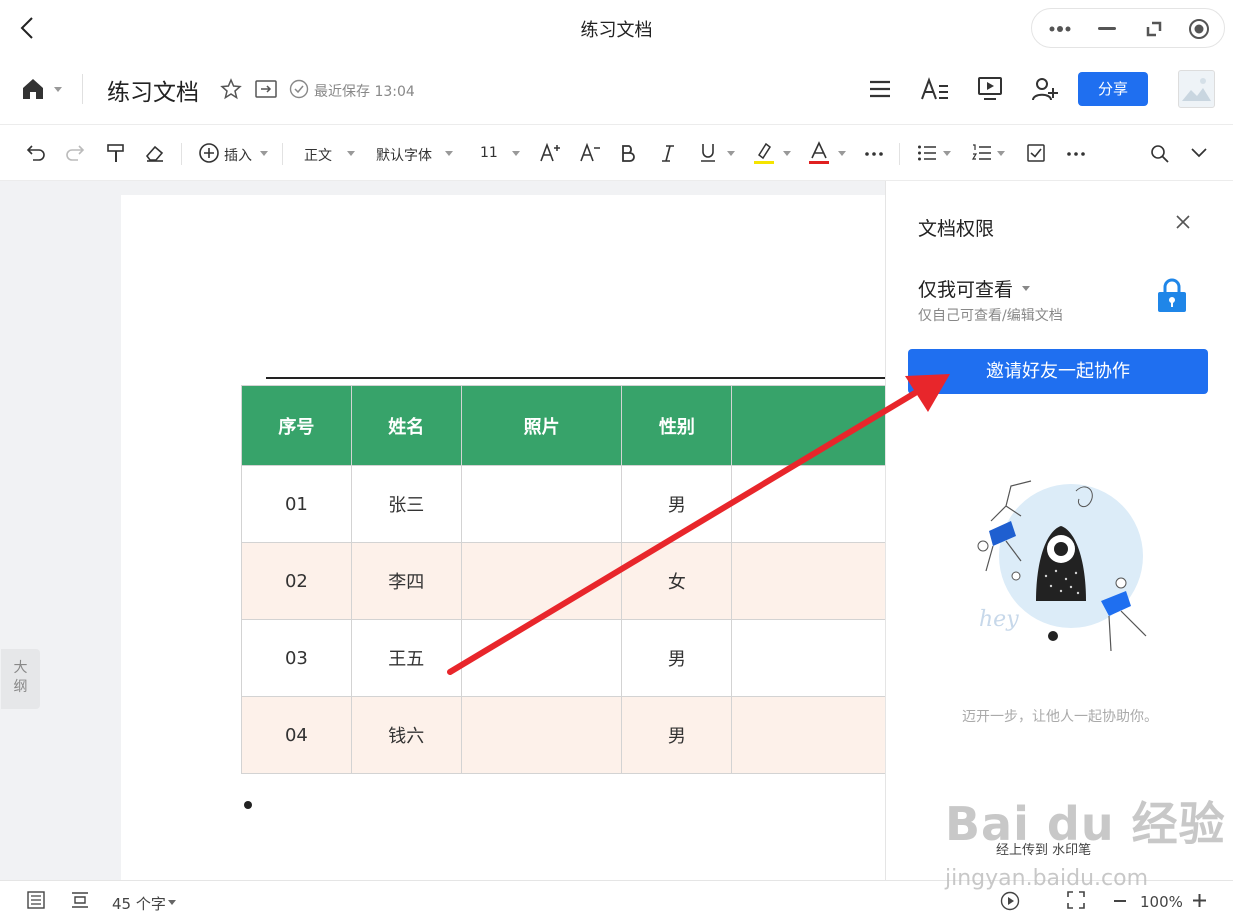 This screenshot has height=920, width=1233. What do you see at coordinates (677, 425) in the screenshot?
I see `column-header: 性别` at bounding box center [677, 425].